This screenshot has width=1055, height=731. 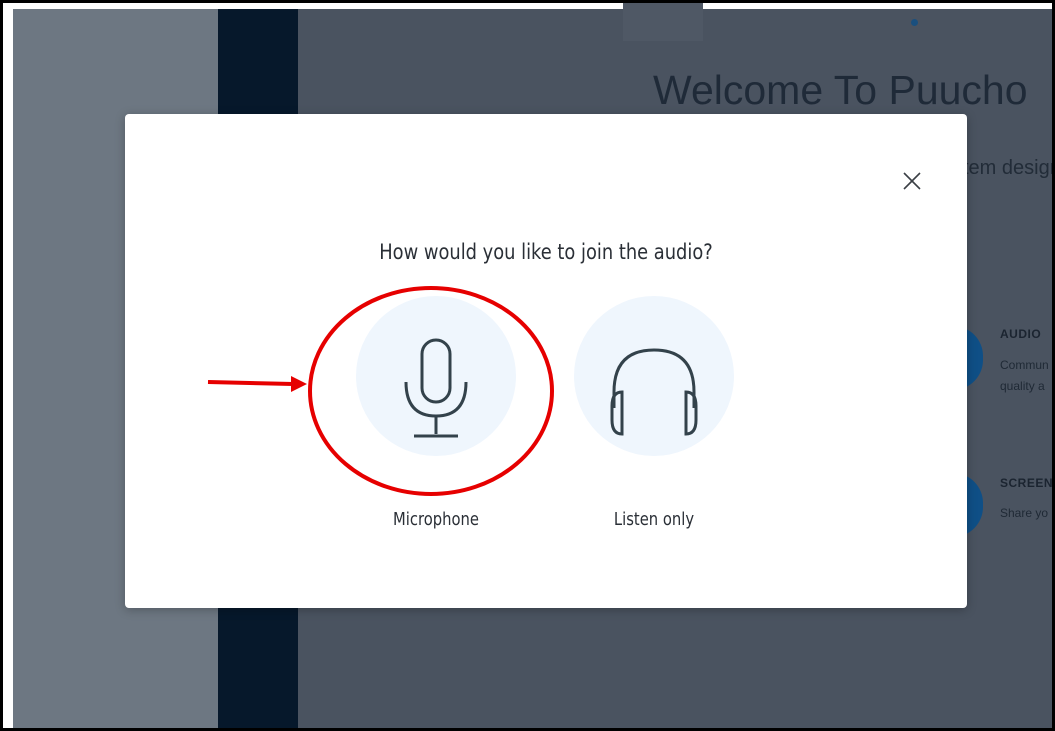 What do you see at coordinates (654, 392) in the screenshot?
I see `headphones-icon` at bounding box center [654, 392].